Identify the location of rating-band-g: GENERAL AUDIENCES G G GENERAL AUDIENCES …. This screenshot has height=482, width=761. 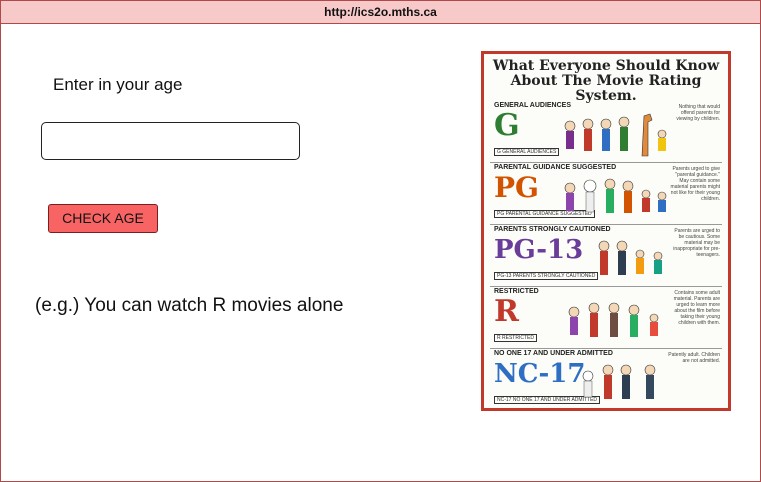
(606, 132).